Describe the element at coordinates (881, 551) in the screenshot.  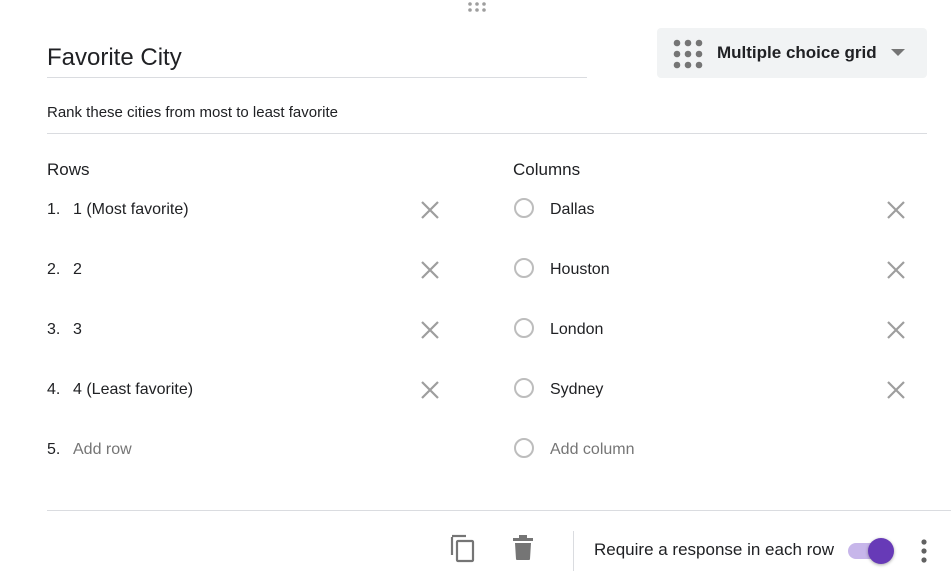
I see `toggle-thumb` at that location.